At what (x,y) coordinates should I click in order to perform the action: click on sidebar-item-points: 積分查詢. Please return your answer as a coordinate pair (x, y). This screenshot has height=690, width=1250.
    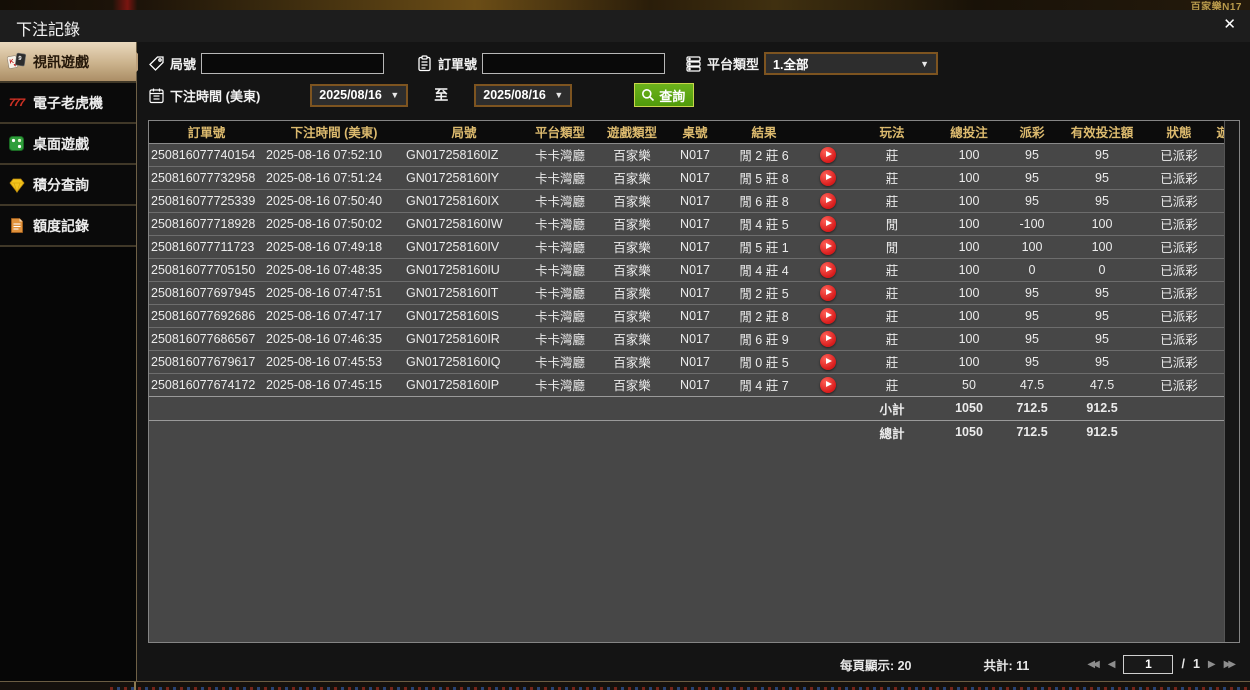
    Looking at the image, I should click on (68, 185).